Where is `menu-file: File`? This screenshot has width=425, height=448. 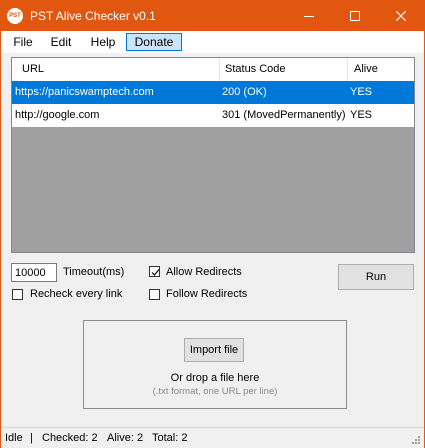
menu-file: File is located at coordinates (23, 42).